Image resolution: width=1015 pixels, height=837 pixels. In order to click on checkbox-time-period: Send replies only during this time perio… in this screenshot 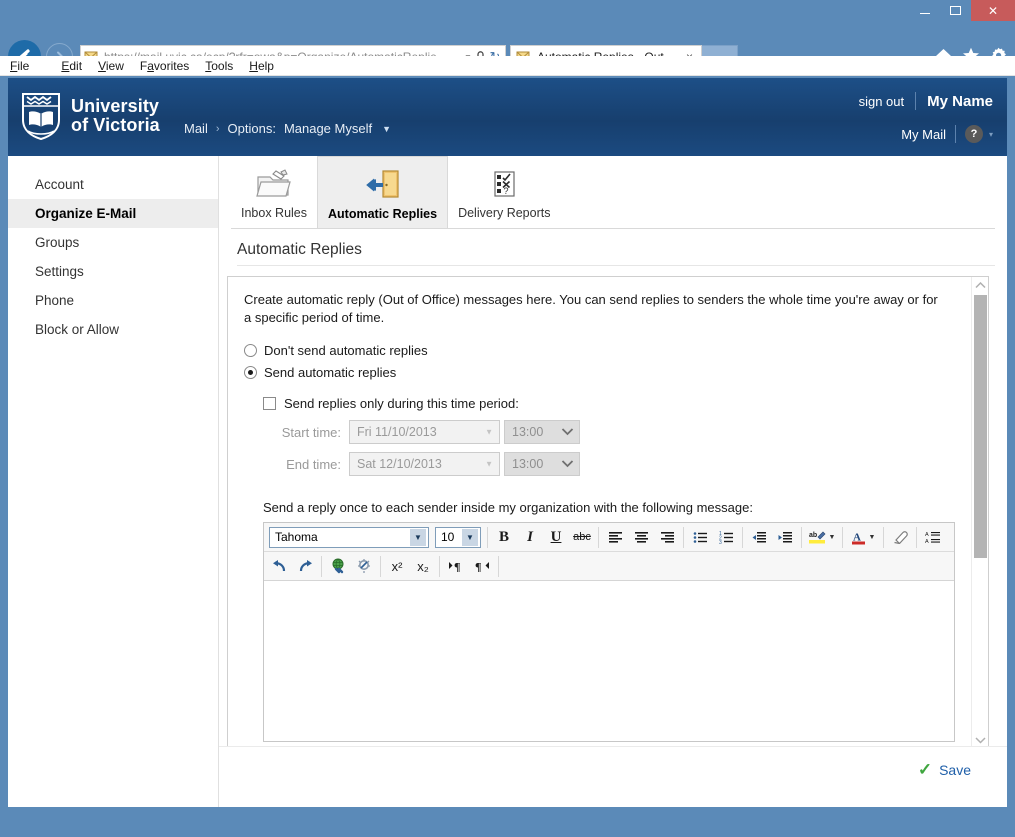, I will do `click(615, 403)`.